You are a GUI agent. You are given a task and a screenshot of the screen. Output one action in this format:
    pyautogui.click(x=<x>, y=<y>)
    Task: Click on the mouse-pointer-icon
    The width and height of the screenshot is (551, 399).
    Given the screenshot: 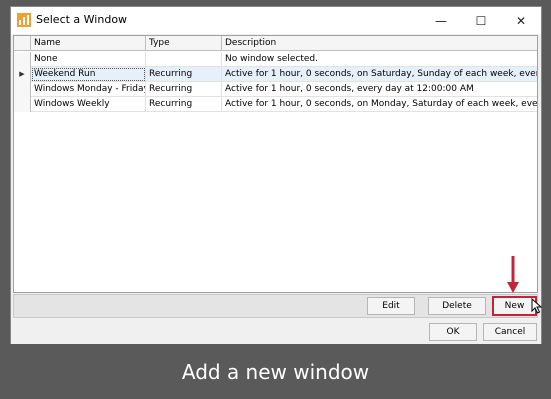 What is the action you would take?
    pyautogui.click(x=537, y=306)
    